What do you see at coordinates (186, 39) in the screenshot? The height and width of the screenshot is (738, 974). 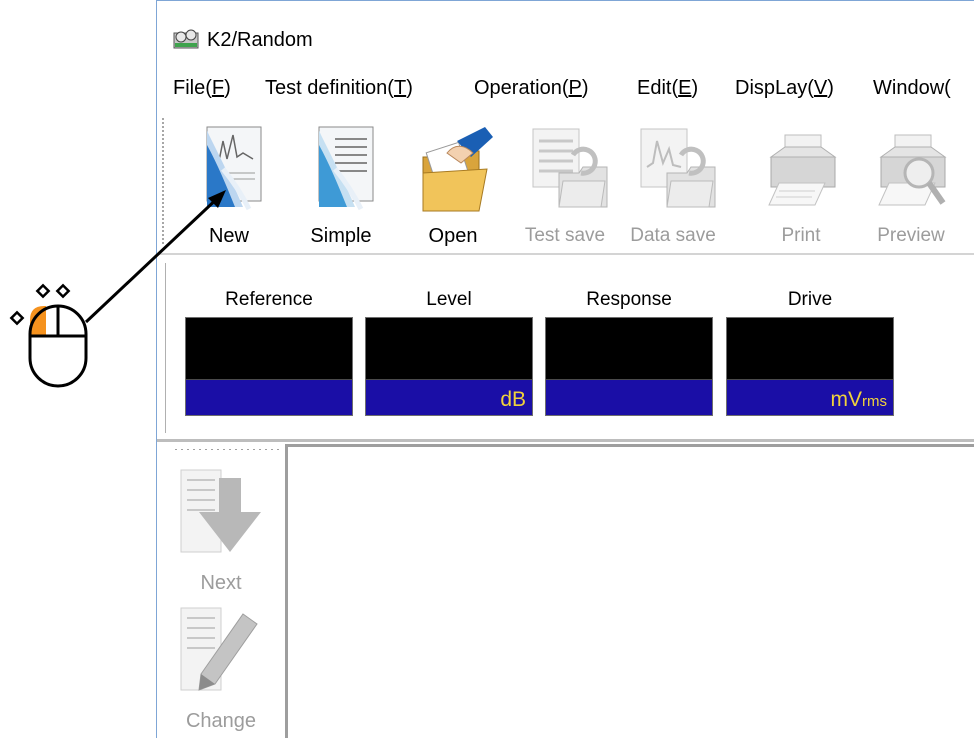 I see `k2-app-icon` at bounding box center [186, 39].